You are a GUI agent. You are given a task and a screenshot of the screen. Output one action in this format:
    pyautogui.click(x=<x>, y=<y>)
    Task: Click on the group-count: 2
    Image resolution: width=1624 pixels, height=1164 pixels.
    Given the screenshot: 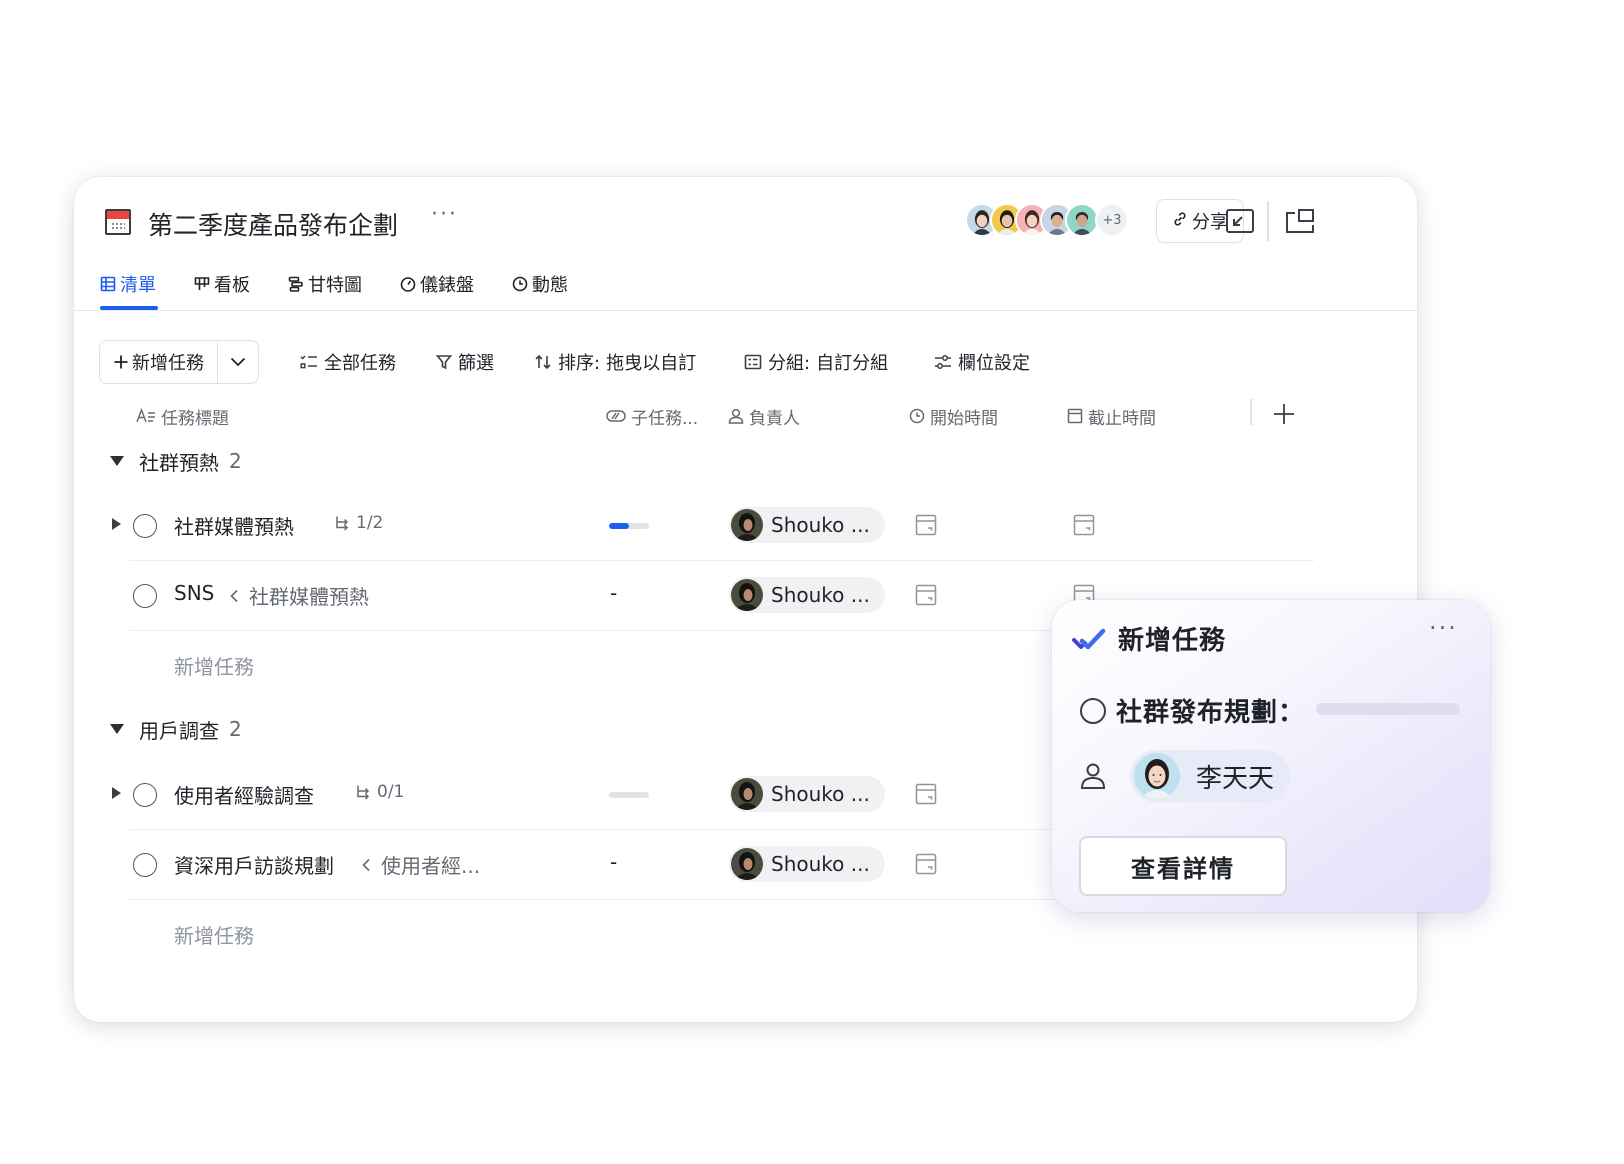 What is the action you would take?
    pyautogui.click(x=235, y=729)
    